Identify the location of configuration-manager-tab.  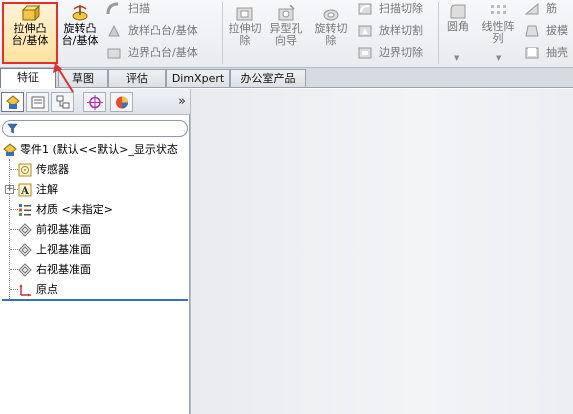
(62, 102).